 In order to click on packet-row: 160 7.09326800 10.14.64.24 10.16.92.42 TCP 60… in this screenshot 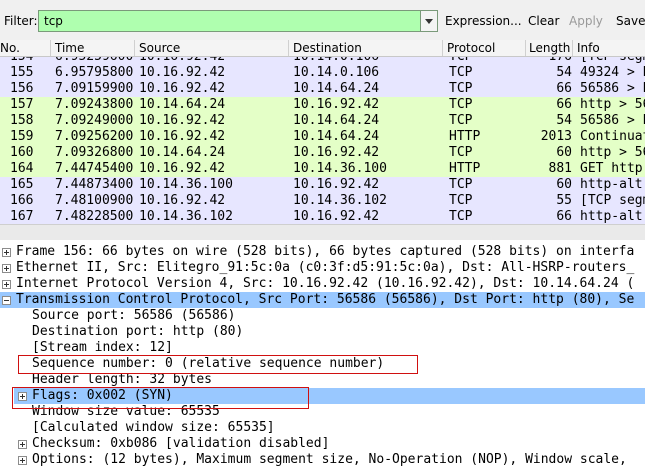, I will do `click(322, 153)`.